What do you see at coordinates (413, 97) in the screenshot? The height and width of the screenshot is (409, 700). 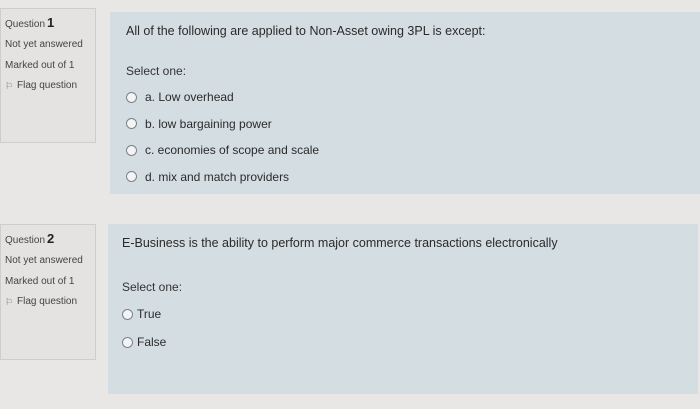 I see `answer-option-a: a. Low overhead` at bounding box center [413, 97].